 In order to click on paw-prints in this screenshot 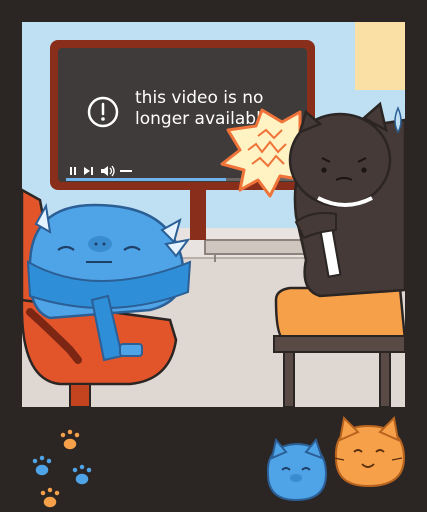, I will do `click(62, 468)`.